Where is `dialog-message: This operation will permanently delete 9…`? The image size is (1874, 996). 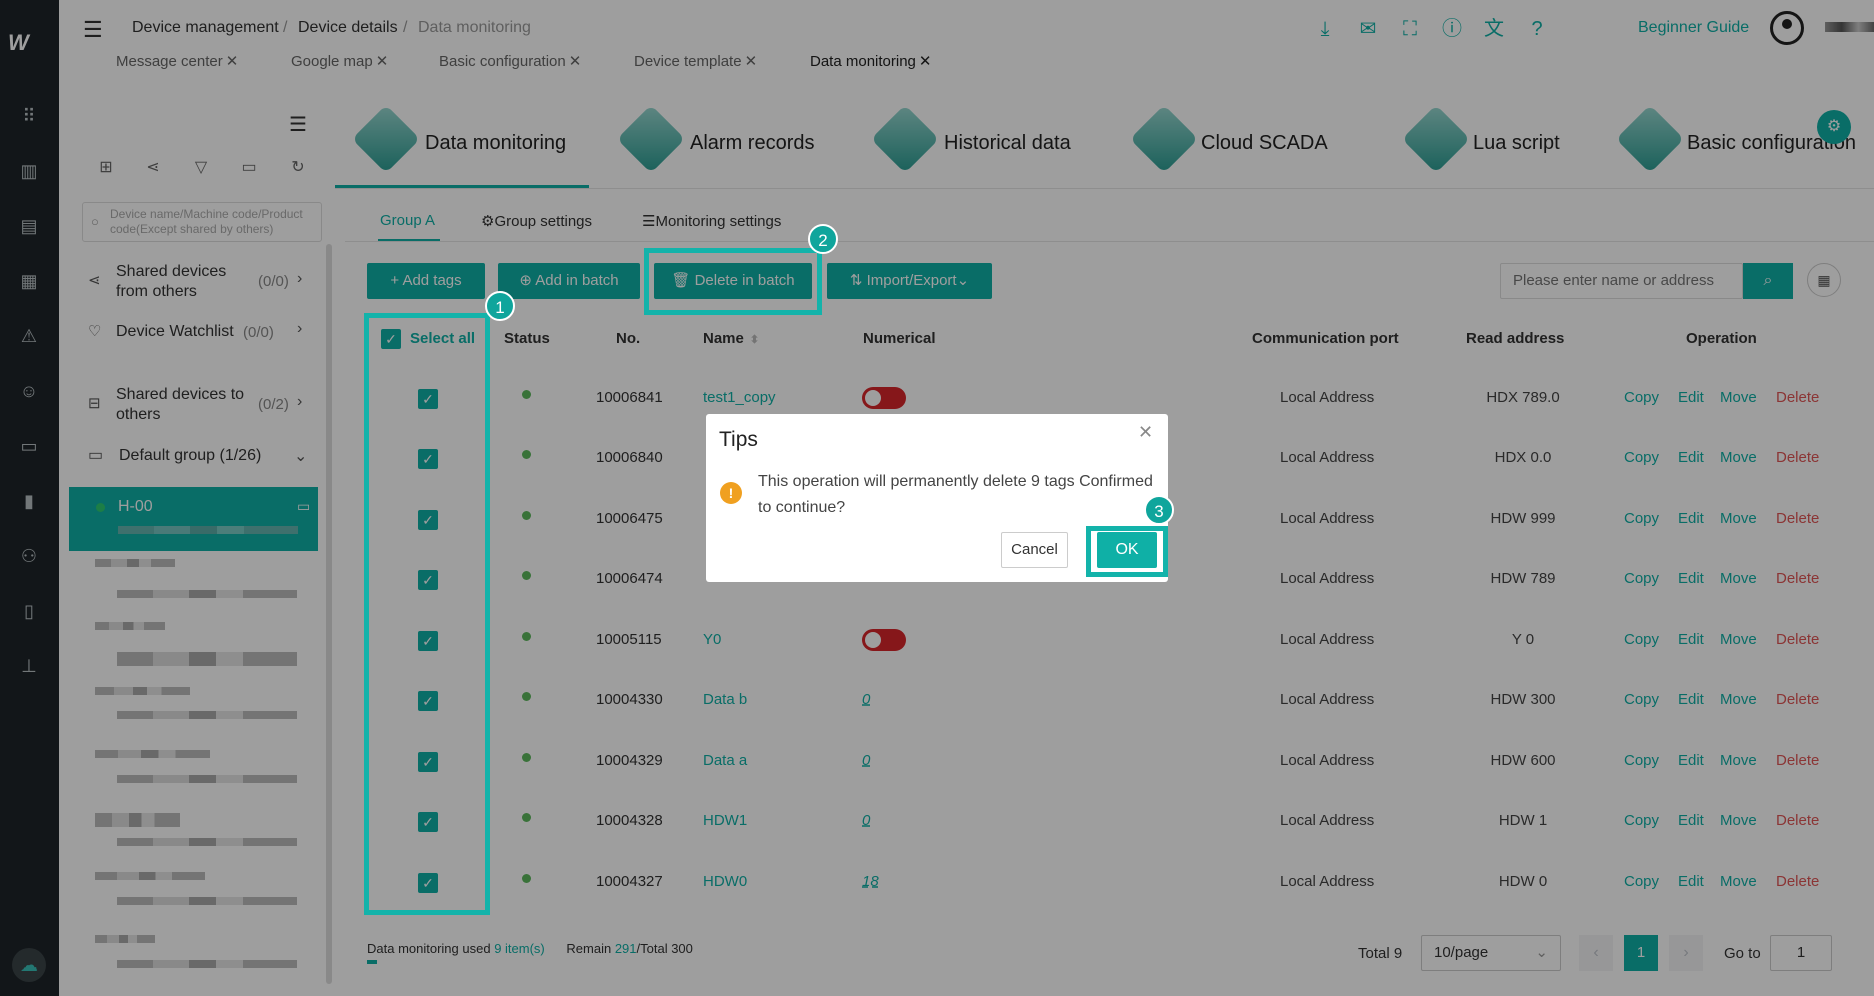 dialog-message: This operation will permanently delete 9… is located at coordinates (955, 494).